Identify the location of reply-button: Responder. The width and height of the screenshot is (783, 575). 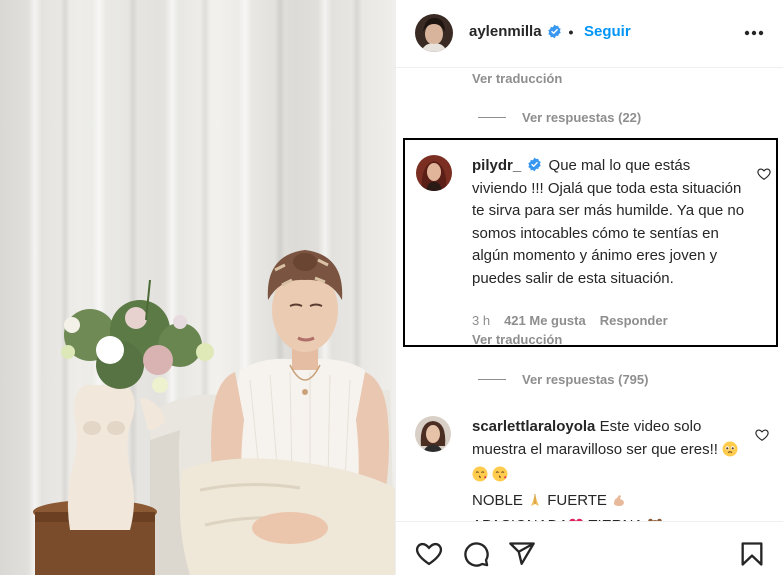
(634, 320).